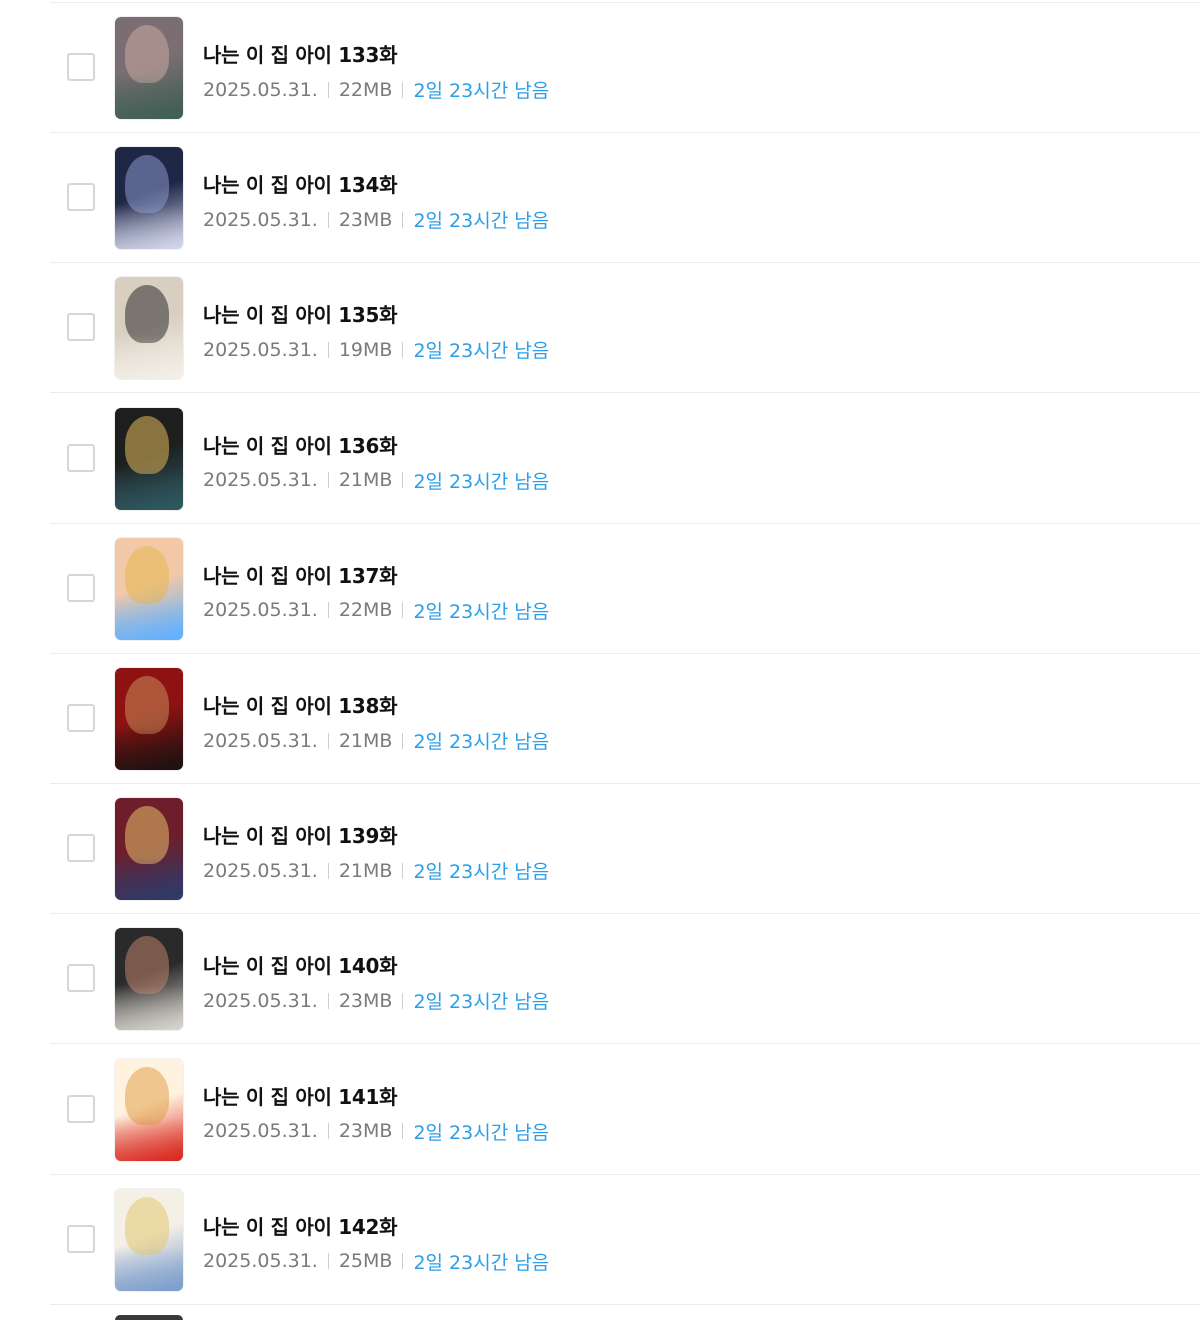  Describe the element at coordinates (625, 459) in the screenshot. I see `episode-row: 나는 이 집 아이 136화 2025.05.31. 21MB 2일 23시간 남음` at that location.